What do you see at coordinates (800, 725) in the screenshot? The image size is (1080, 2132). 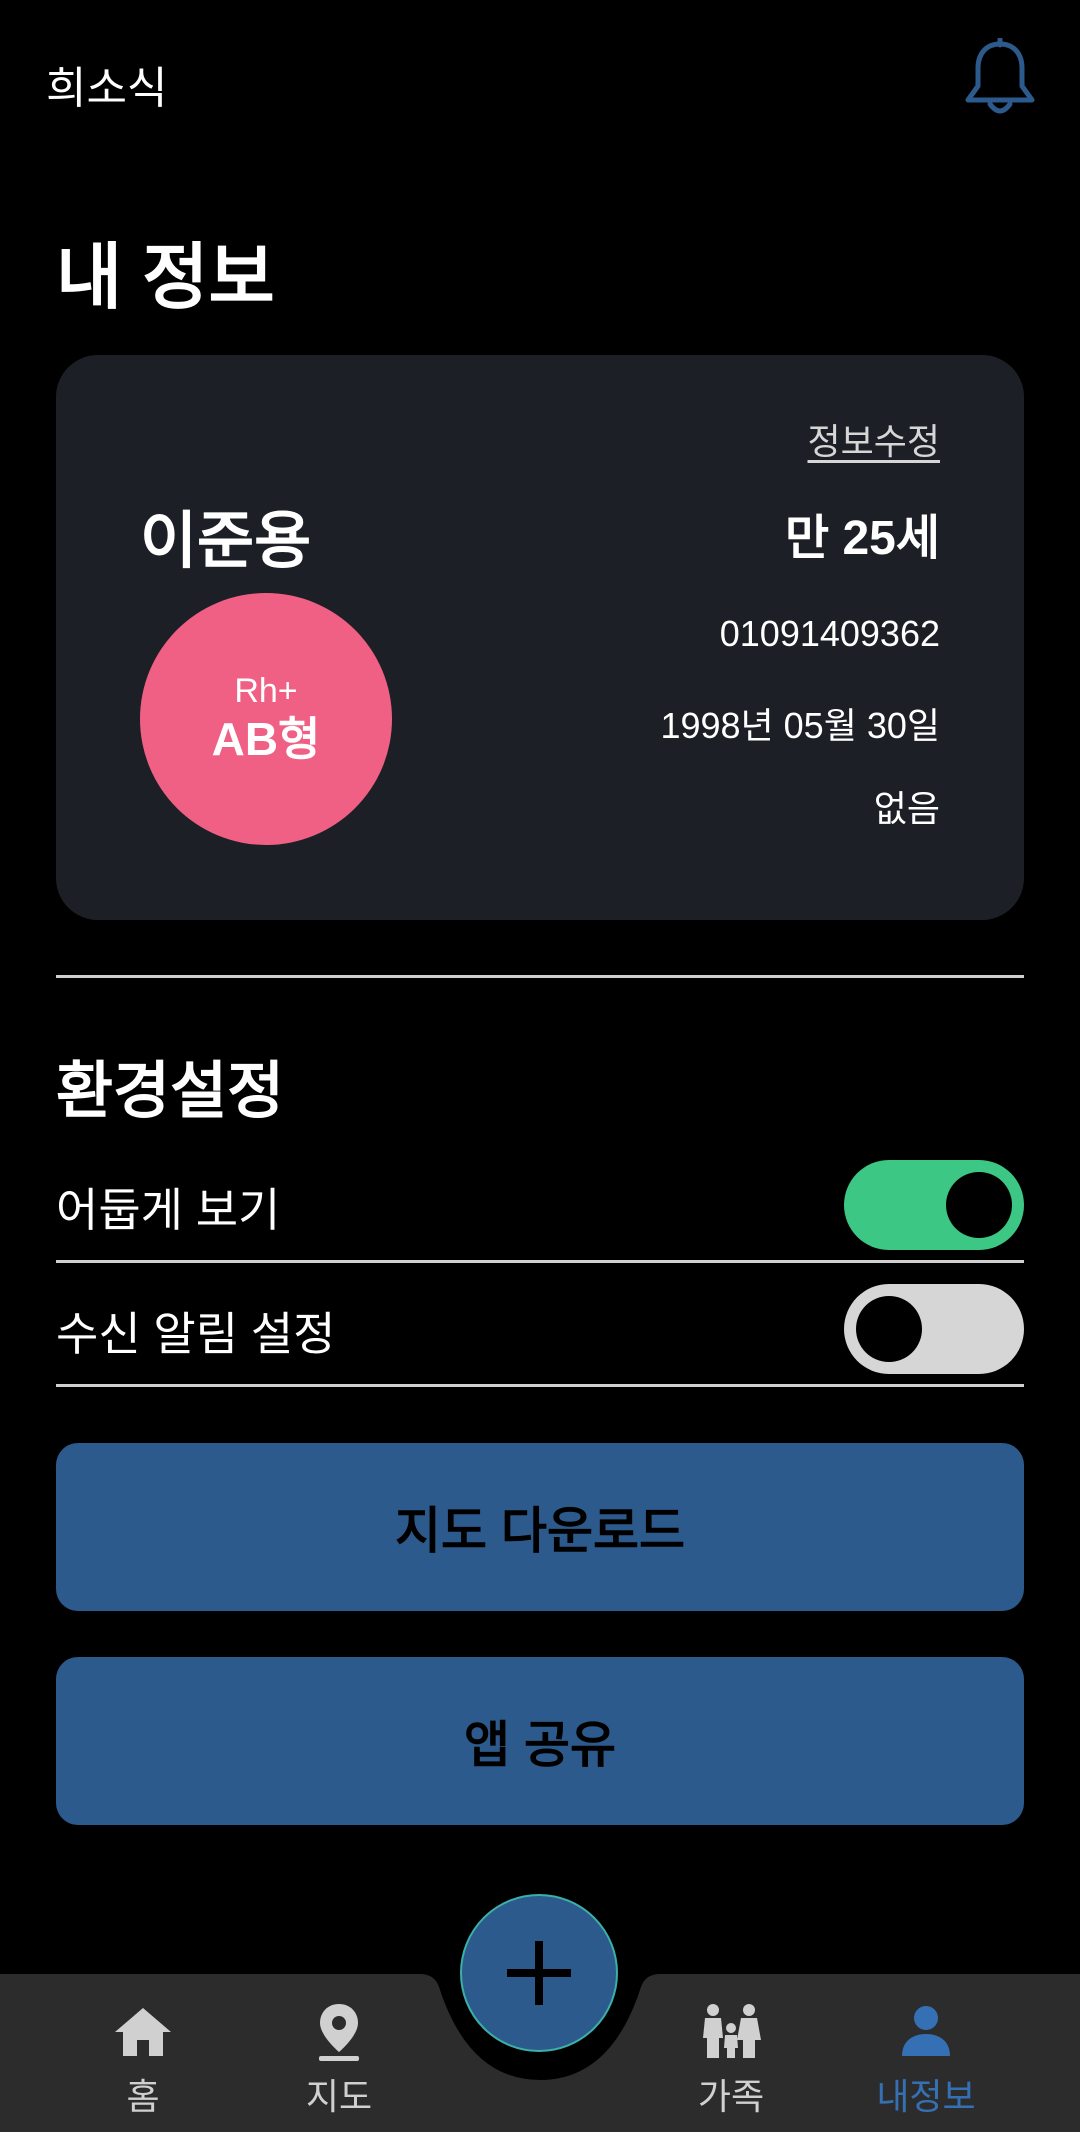 I see `birth-date: 1998년 05월 30일` at bounding box center [800, 725].